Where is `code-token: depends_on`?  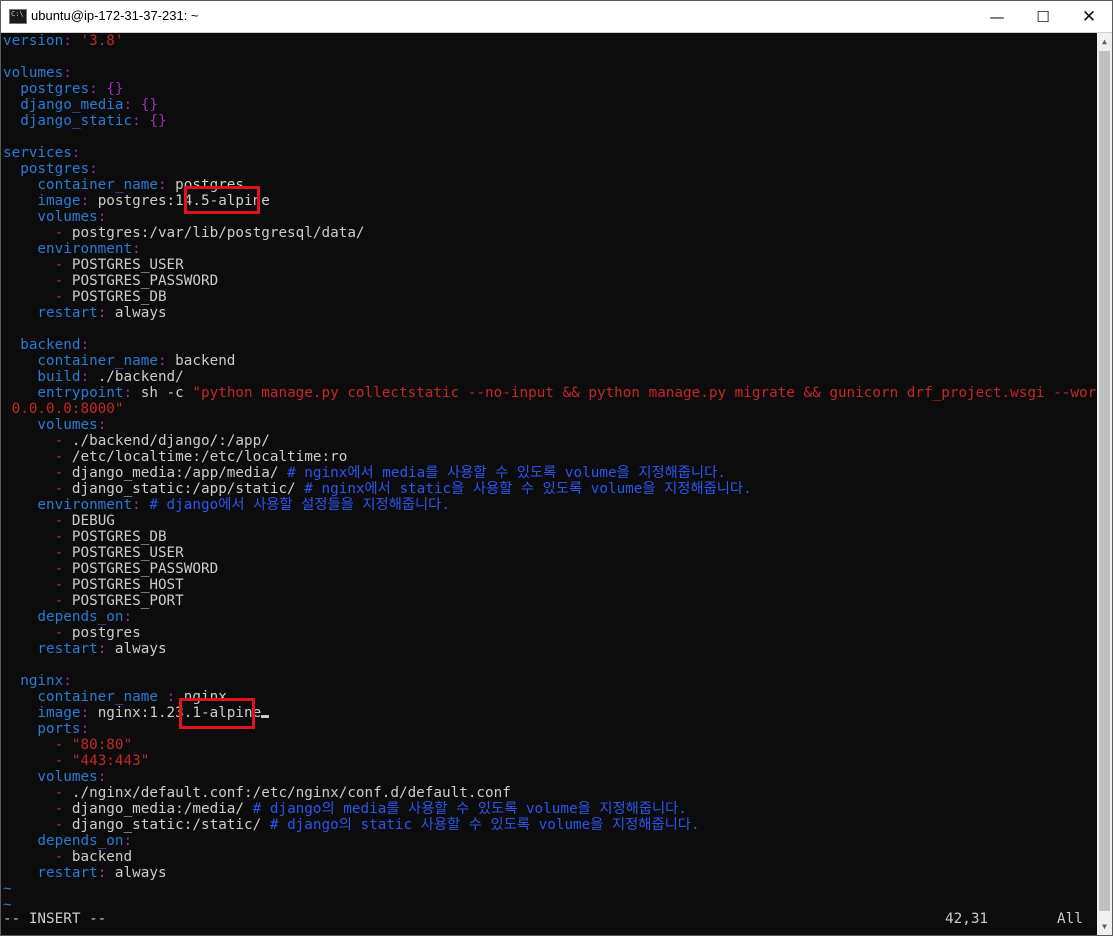 code-token: depends_on is located at coordinates (63, 841).